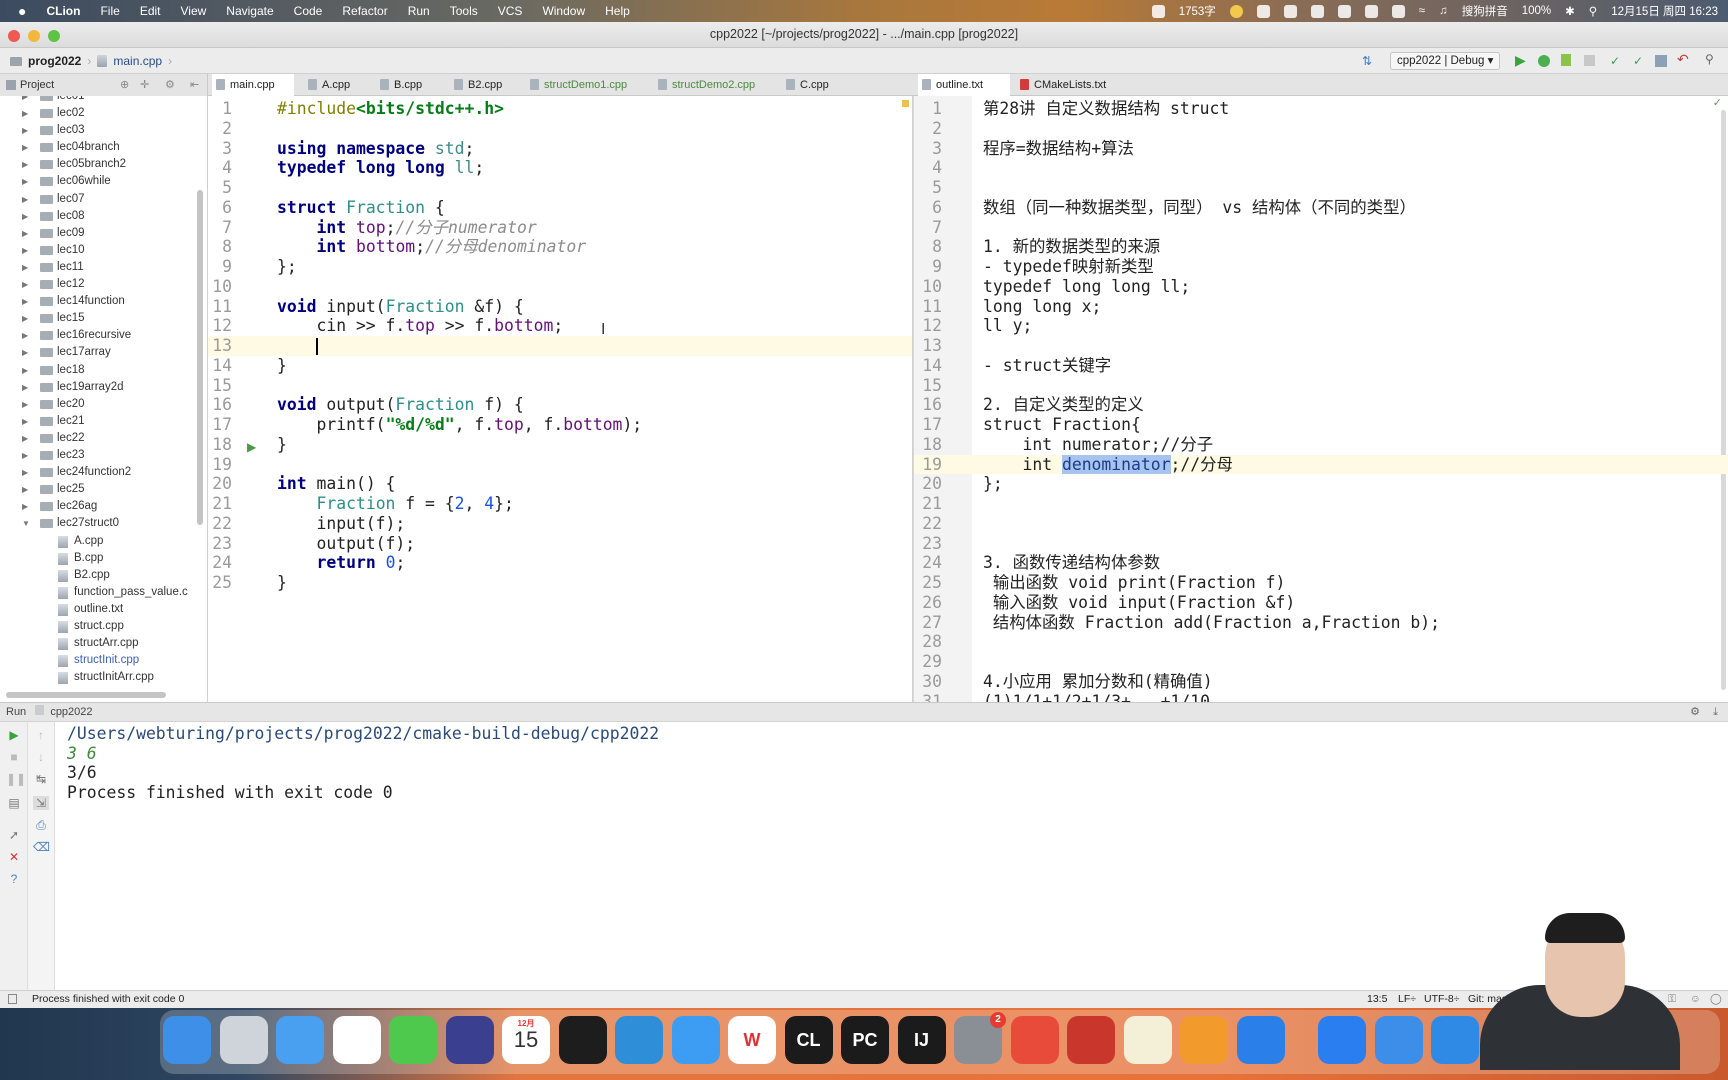 This screenshot has height=1080, width=1728. Describe the element at coordinates (1640, 61) in the screenshot. I see `vcs-commit-icon: ✓` at that location.